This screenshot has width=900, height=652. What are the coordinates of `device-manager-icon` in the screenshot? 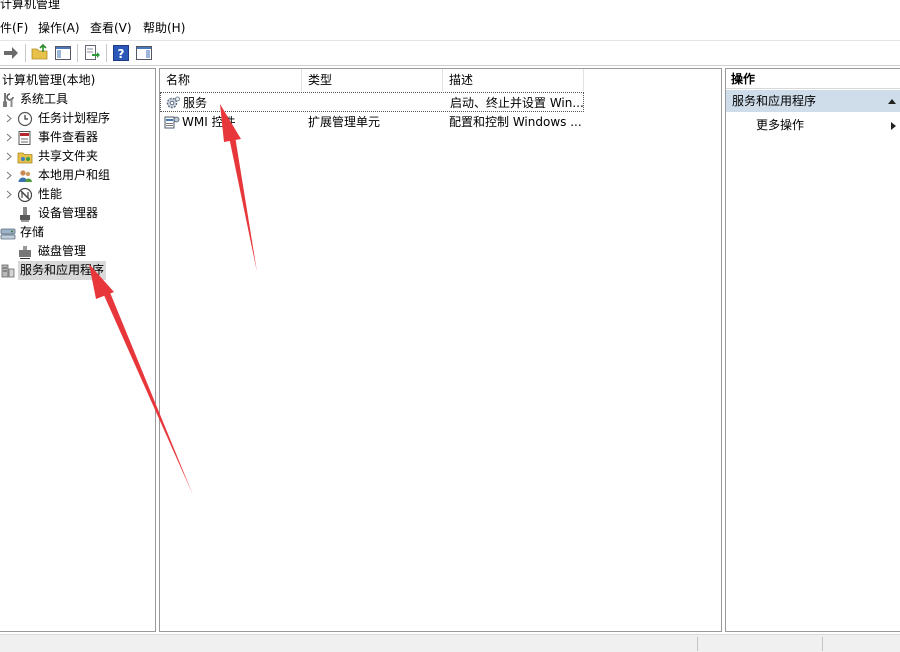 It's located at (25, 214).